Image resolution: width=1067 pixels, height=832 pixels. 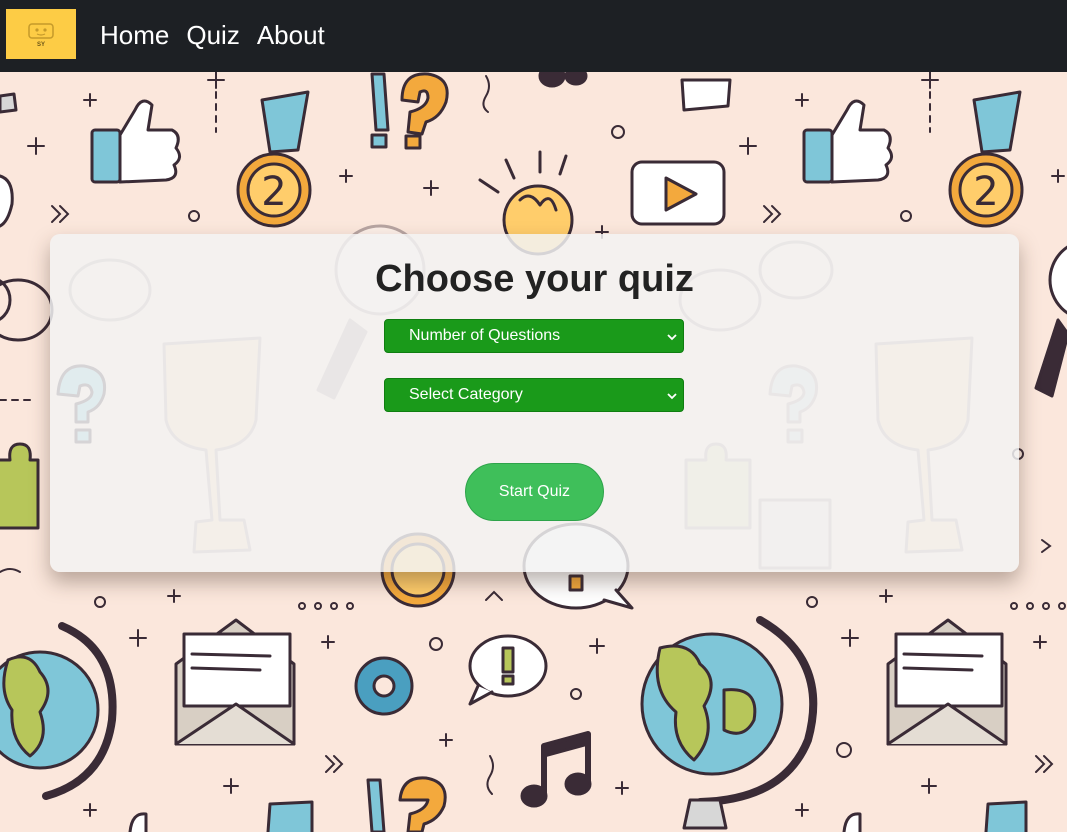 I want to click on logo-icon: SY, so click(x=41, y=35).